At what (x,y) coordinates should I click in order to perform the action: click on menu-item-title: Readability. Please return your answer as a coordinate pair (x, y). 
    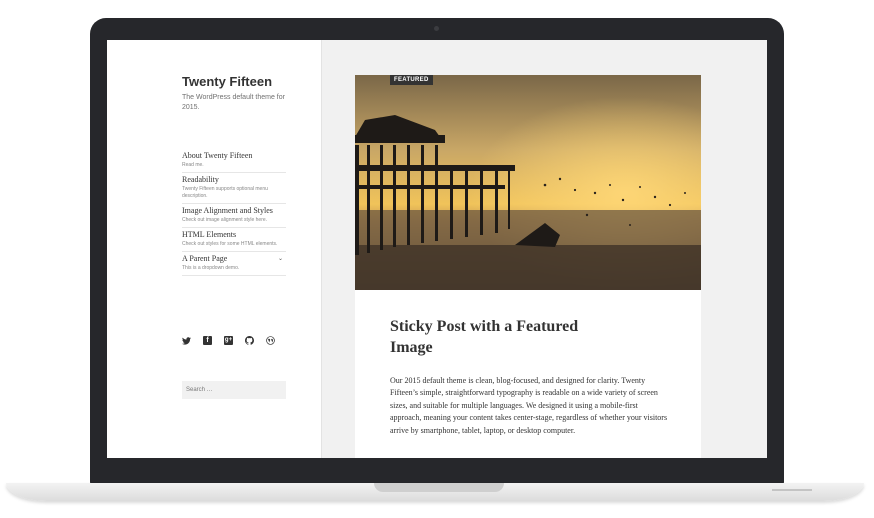
    Looking at the image, I should click on (234, 179).